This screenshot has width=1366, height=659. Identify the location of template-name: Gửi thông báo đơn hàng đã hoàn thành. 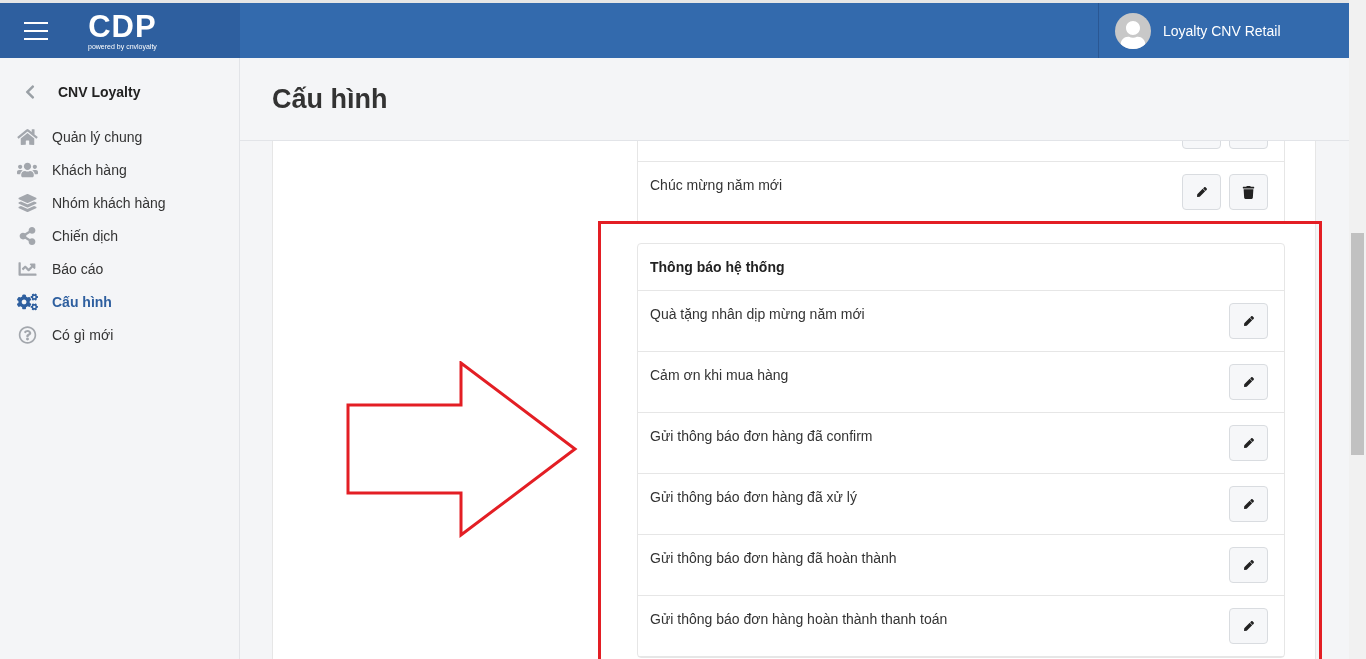
(773, 559).